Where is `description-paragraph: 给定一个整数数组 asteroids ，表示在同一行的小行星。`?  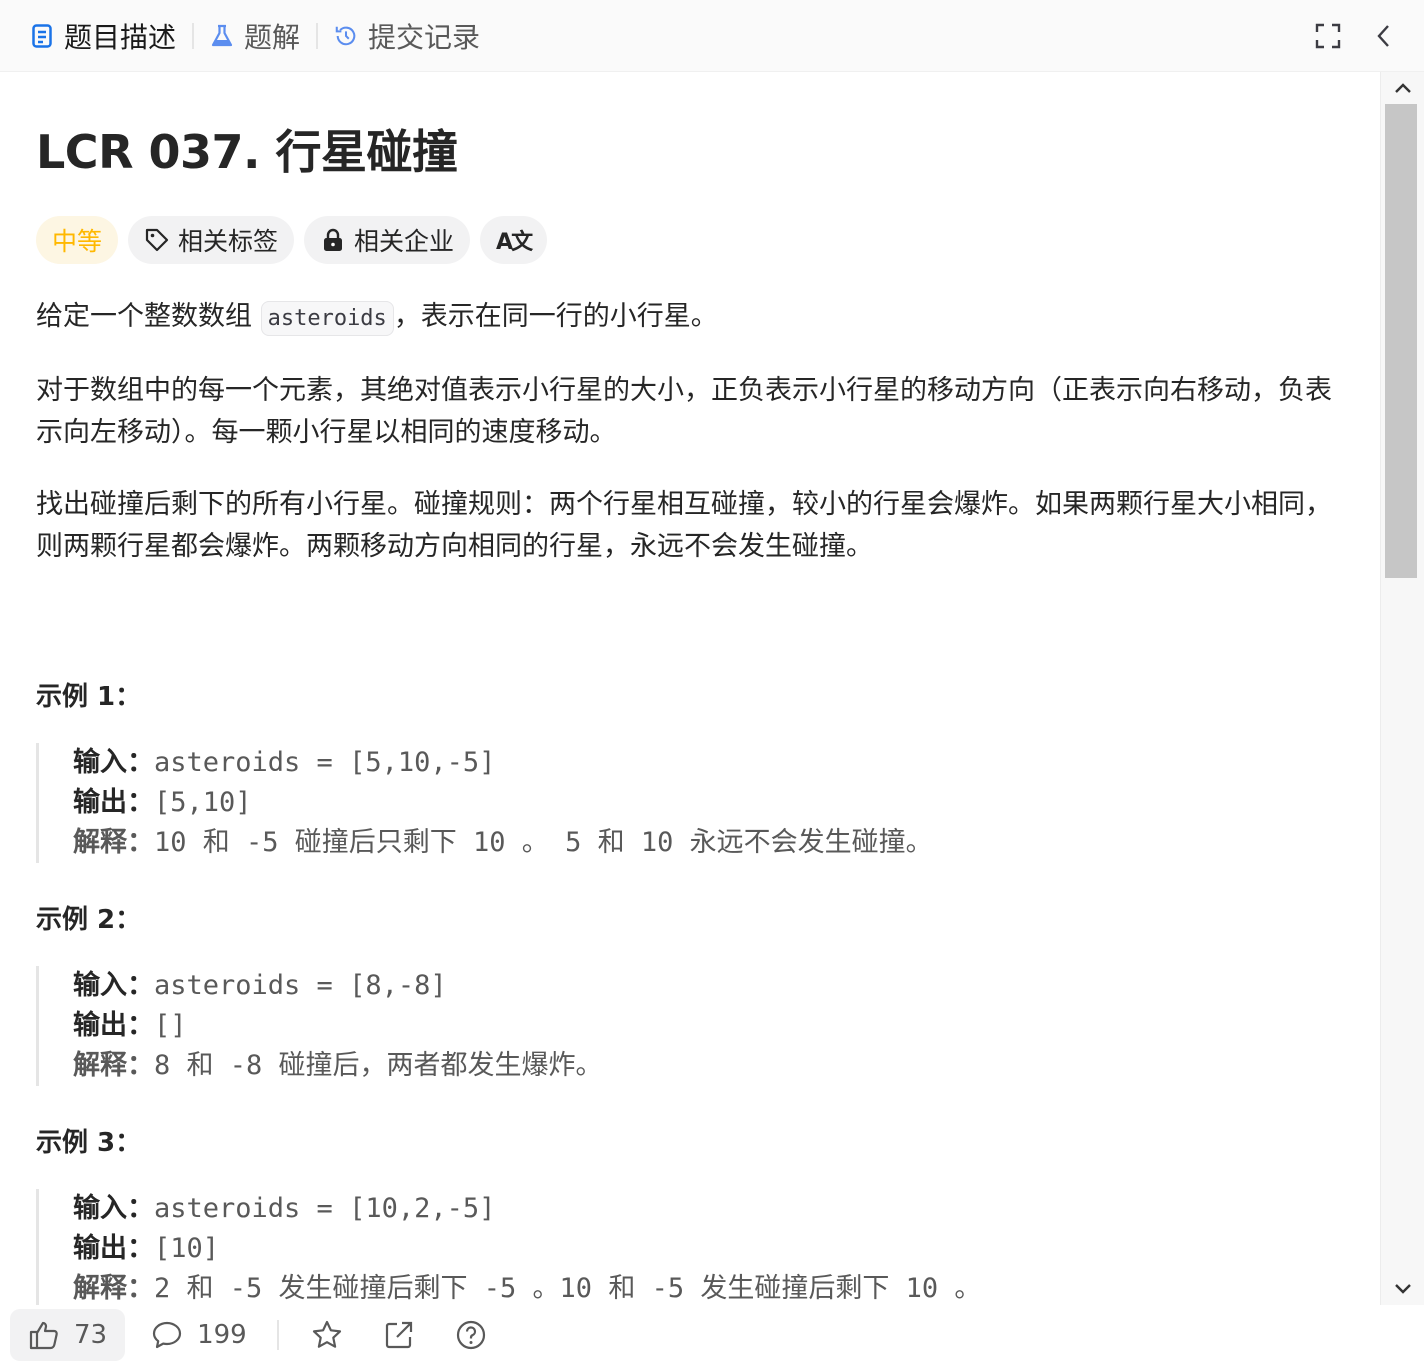 description-paragraph: 给定一个整数数组 asteroids ，表示在同一行的小行星。 is located at coordinates (690, 318).